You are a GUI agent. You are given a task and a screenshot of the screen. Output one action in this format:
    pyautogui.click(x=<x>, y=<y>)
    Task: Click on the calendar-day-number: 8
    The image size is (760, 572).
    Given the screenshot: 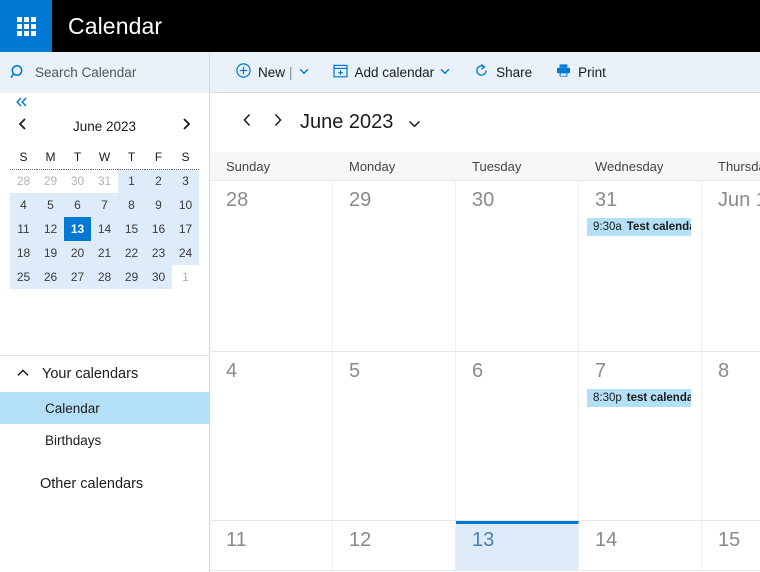 What is the action you would take?
    pyautogui.click(x=724, y=371)
    